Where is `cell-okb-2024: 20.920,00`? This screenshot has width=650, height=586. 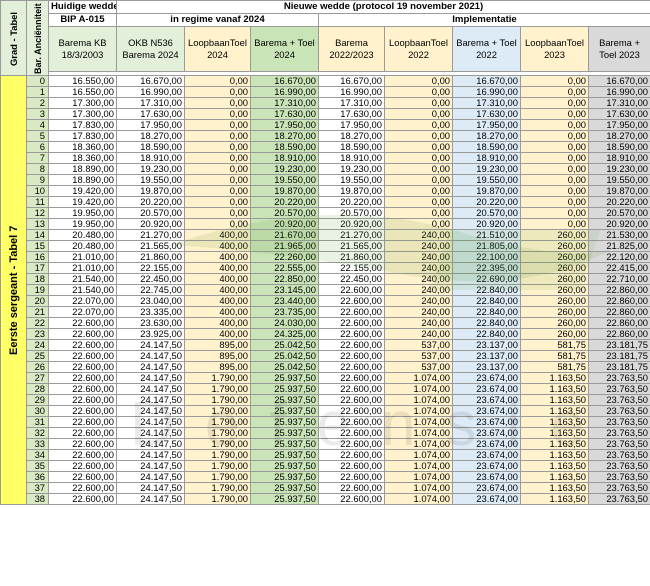
cell-okb-2024: 20.920,00 is located at coordinates (150, 224).